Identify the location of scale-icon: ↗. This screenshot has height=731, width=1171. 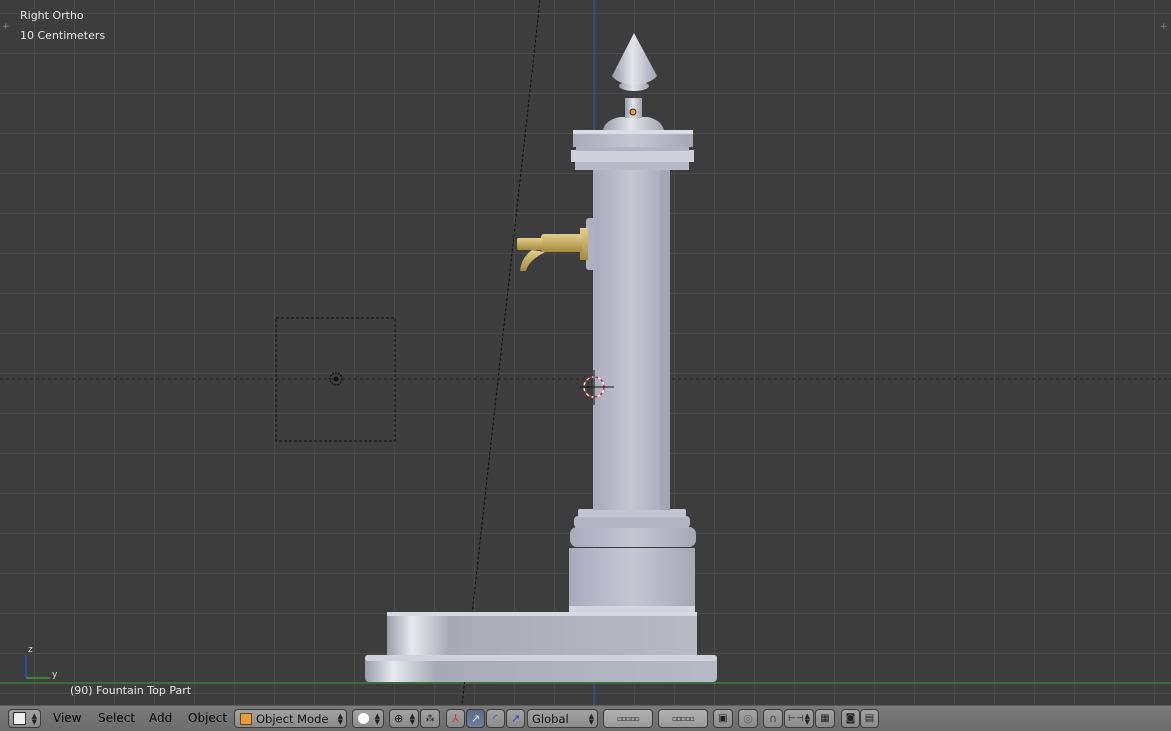
(515, 718).